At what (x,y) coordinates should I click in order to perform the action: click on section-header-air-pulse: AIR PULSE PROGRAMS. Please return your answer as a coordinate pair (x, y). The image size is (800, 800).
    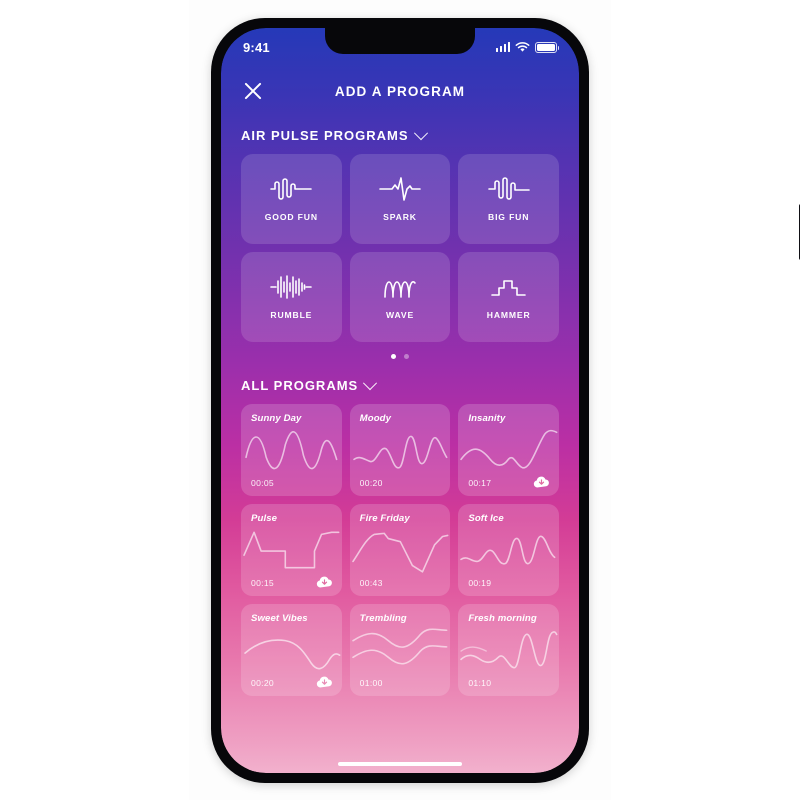
    Looking at the image, I should click on (400, 134).